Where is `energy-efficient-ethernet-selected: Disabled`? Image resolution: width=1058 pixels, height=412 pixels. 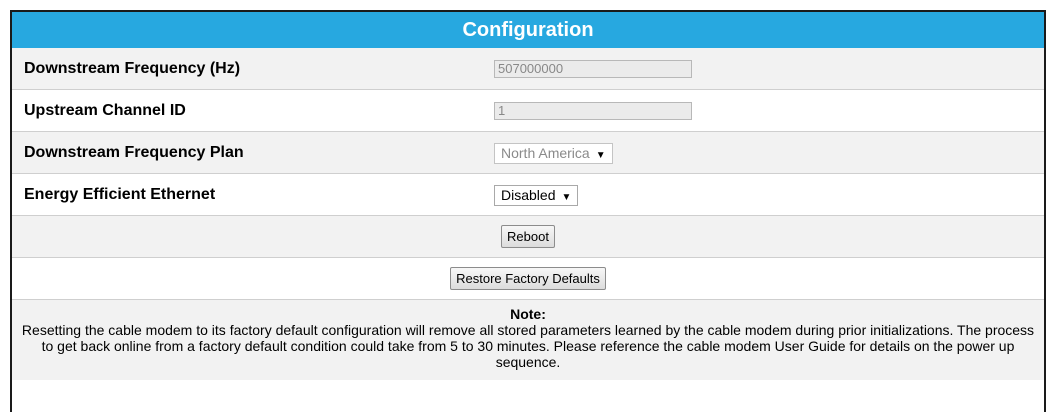 energy-efficient-ethernet-selected: Disabled is located at coordinates (528, 195).